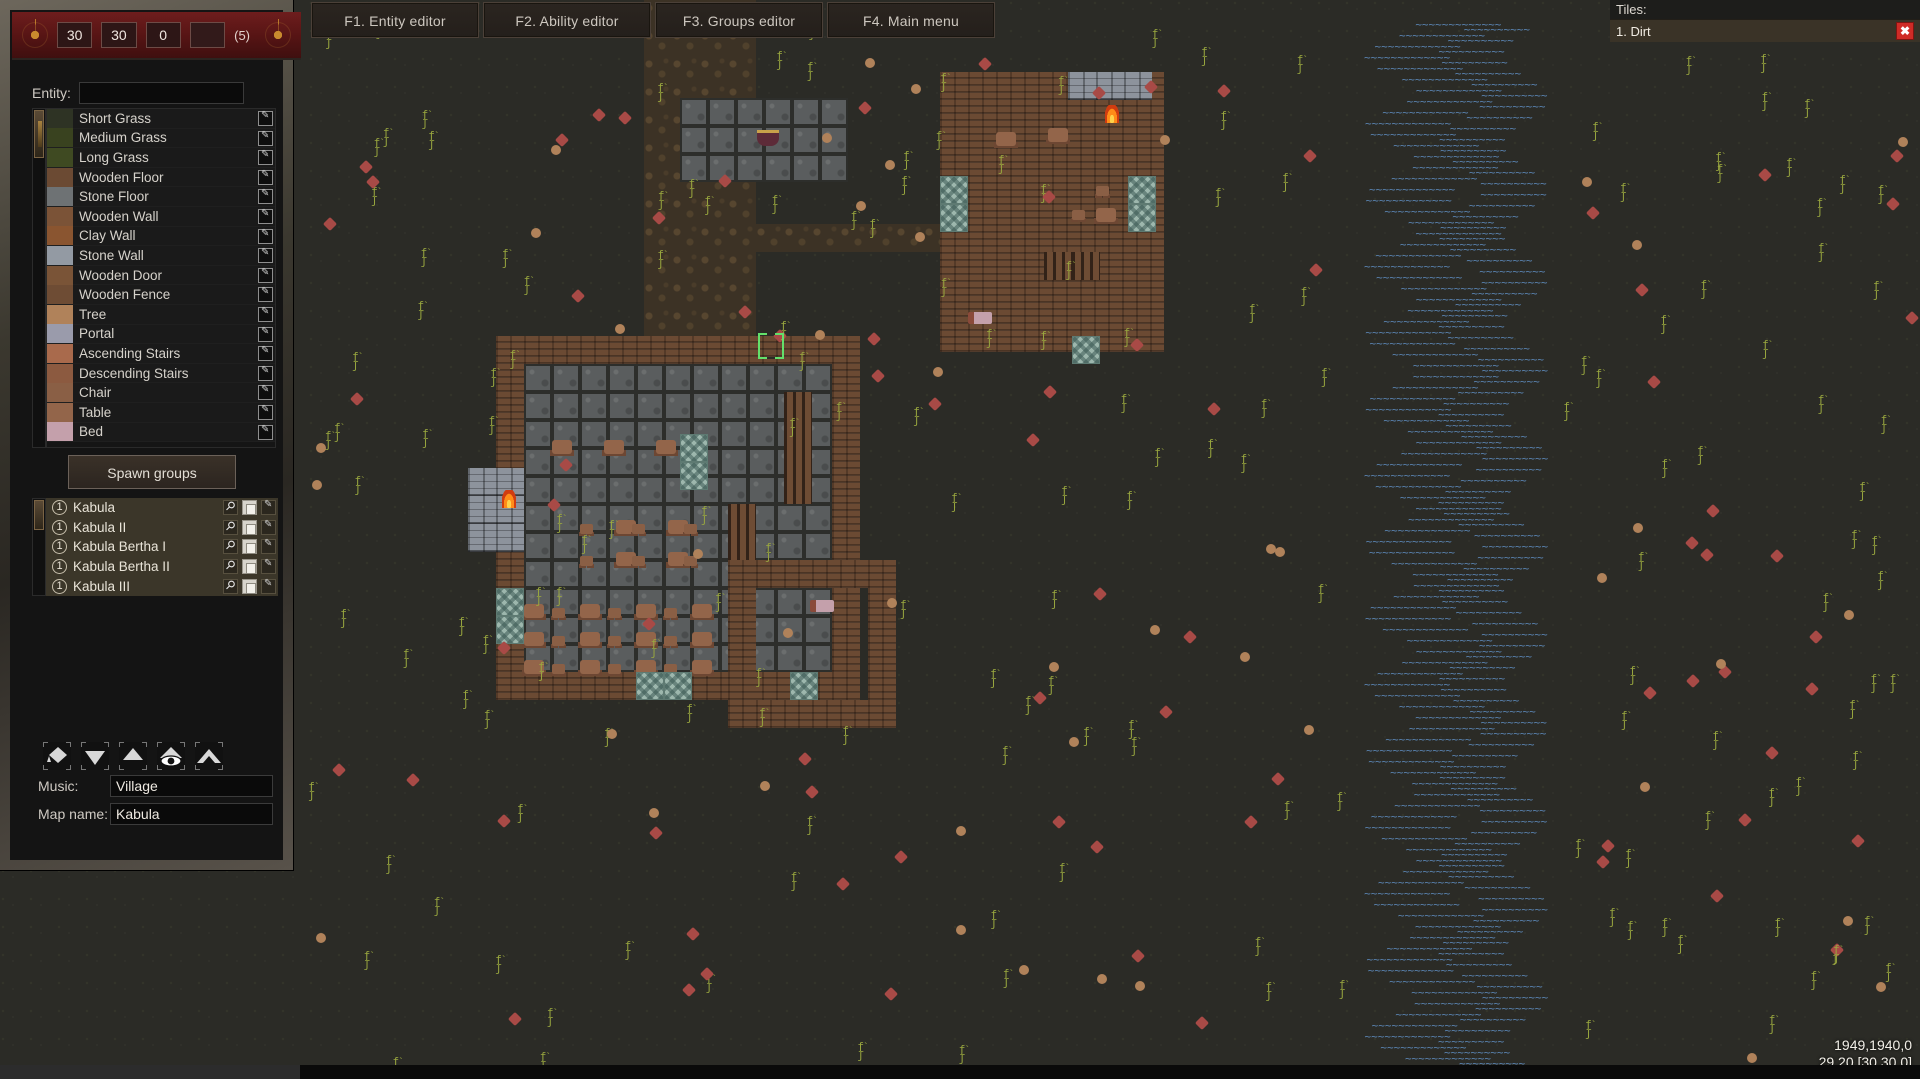 The image size is (1920, 1079). I want to click on groups-list-scrollbar, so click(39, 547).